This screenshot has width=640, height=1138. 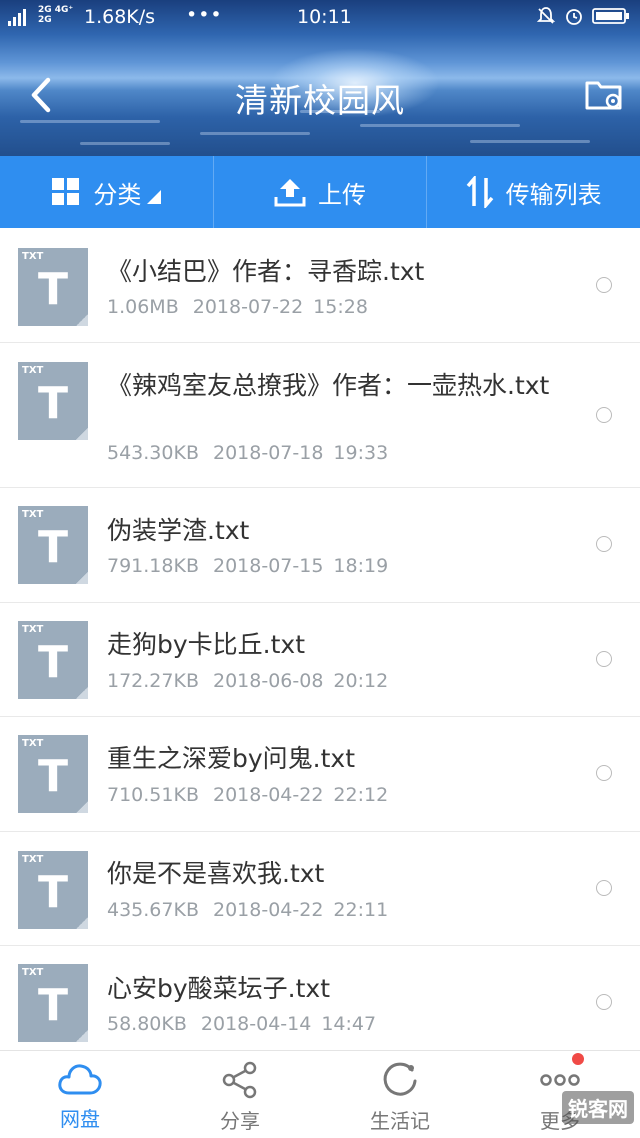 What do you see at coordinates (80, 1079) in the screenshot?
I see `cloud-icon` at bounding box center [80, 1079].